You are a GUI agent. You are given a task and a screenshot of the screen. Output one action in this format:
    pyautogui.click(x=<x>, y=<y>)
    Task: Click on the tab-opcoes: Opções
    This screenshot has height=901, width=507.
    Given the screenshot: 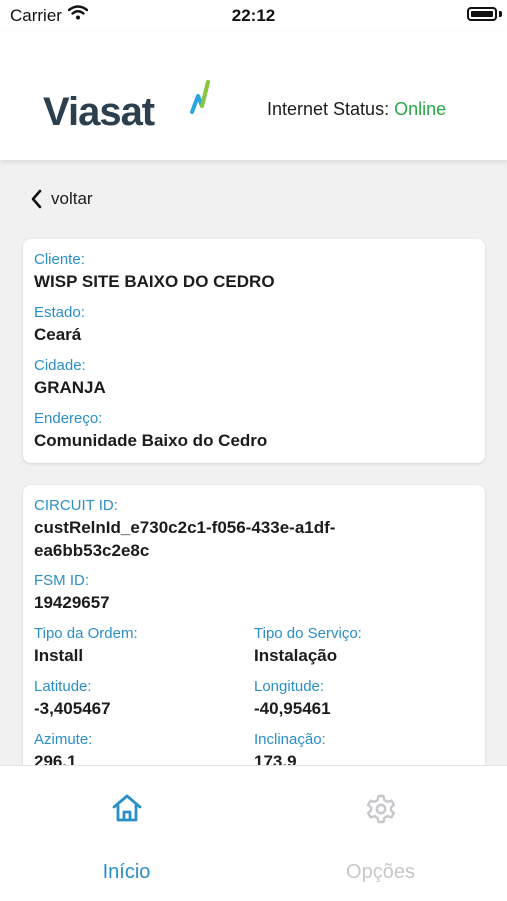 What is the action you would take?
    pyautogui.click(x=380, y=833)
    